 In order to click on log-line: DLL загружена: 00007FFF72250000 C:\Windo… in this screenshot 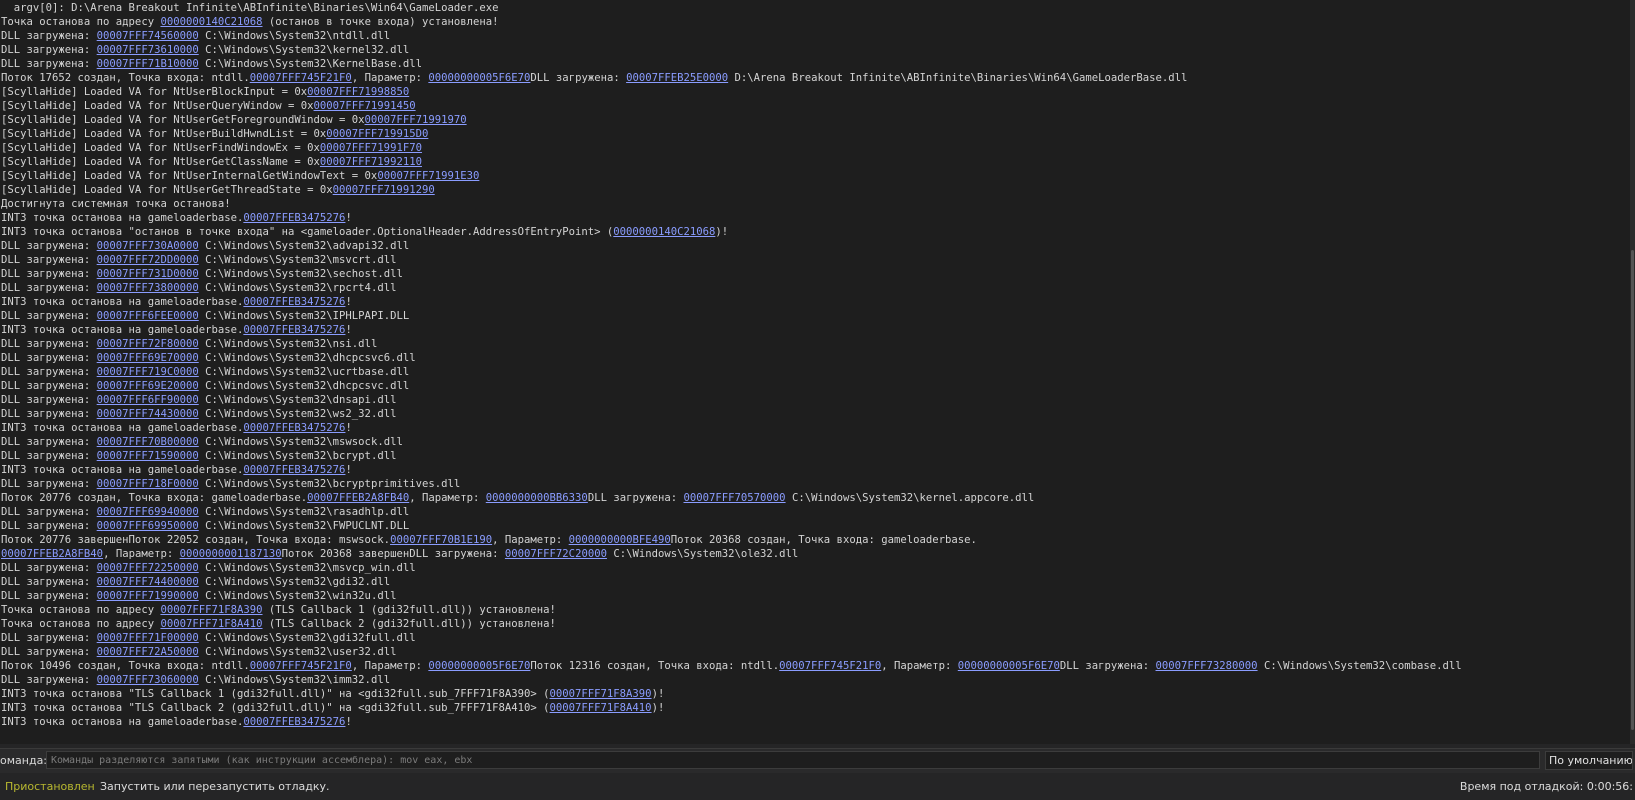, I will do `click(815, 568)`.